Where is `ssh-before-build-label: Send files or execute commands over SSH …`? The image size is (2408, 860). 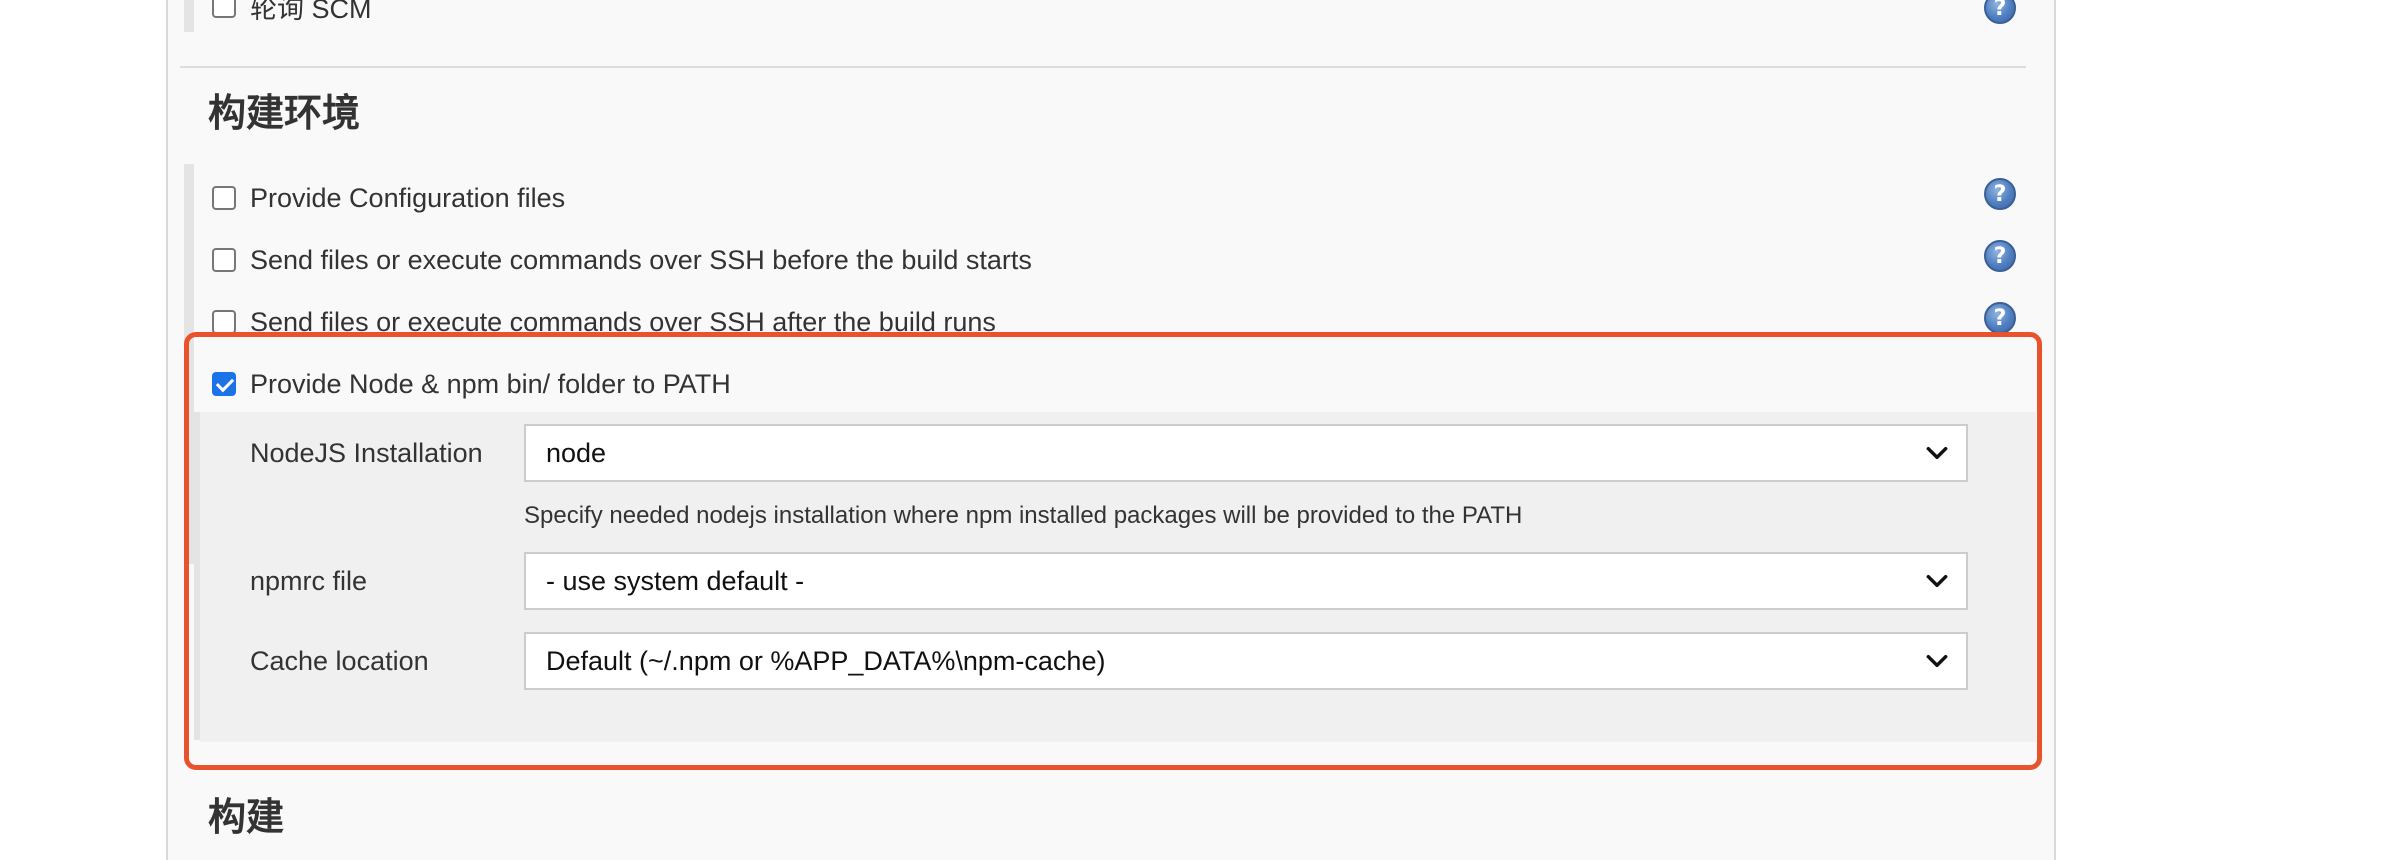 ssh-before-build-label: Send files or execute commands over SSH … is located at coordinates (641, 259).